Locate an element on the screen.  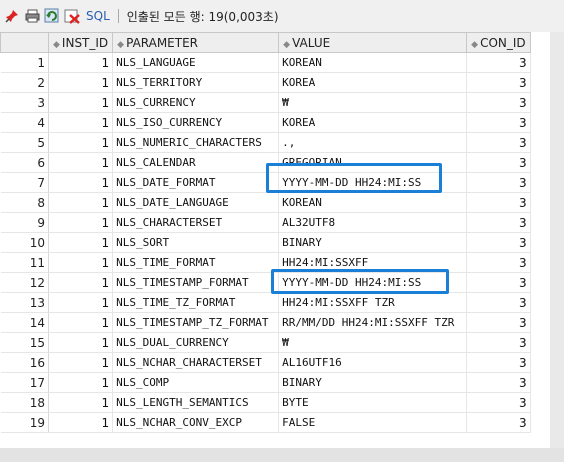
row-number: 8 is located at coordinates (24, 202).